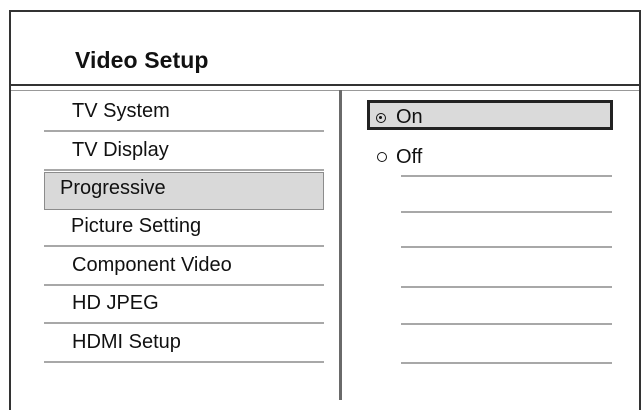 This screenshot has width=644, height=410. I want to click on menu-item-label: TV Display, so click(120, 150).